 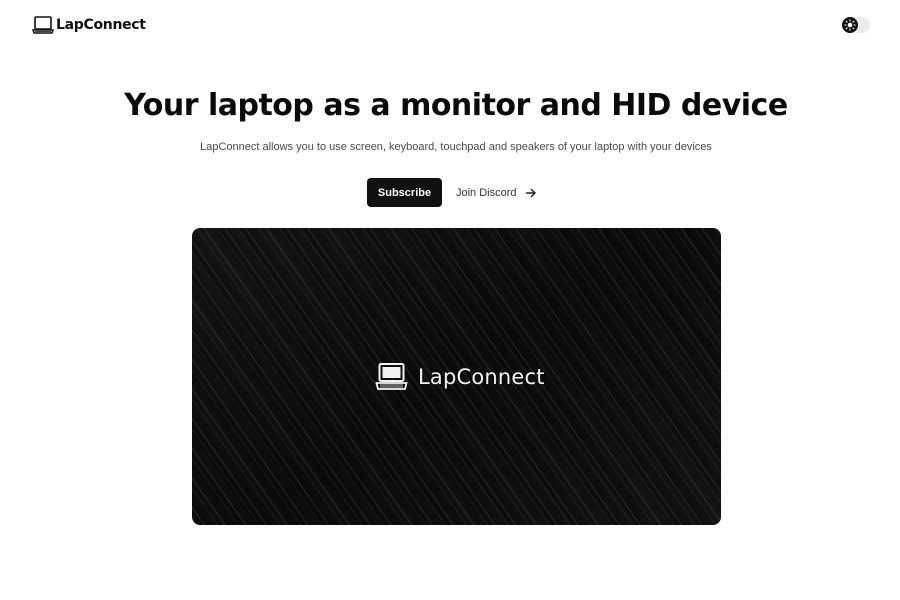 I want to click on cta-row: Subscribe Join Discord, so click(x=452, y=192).